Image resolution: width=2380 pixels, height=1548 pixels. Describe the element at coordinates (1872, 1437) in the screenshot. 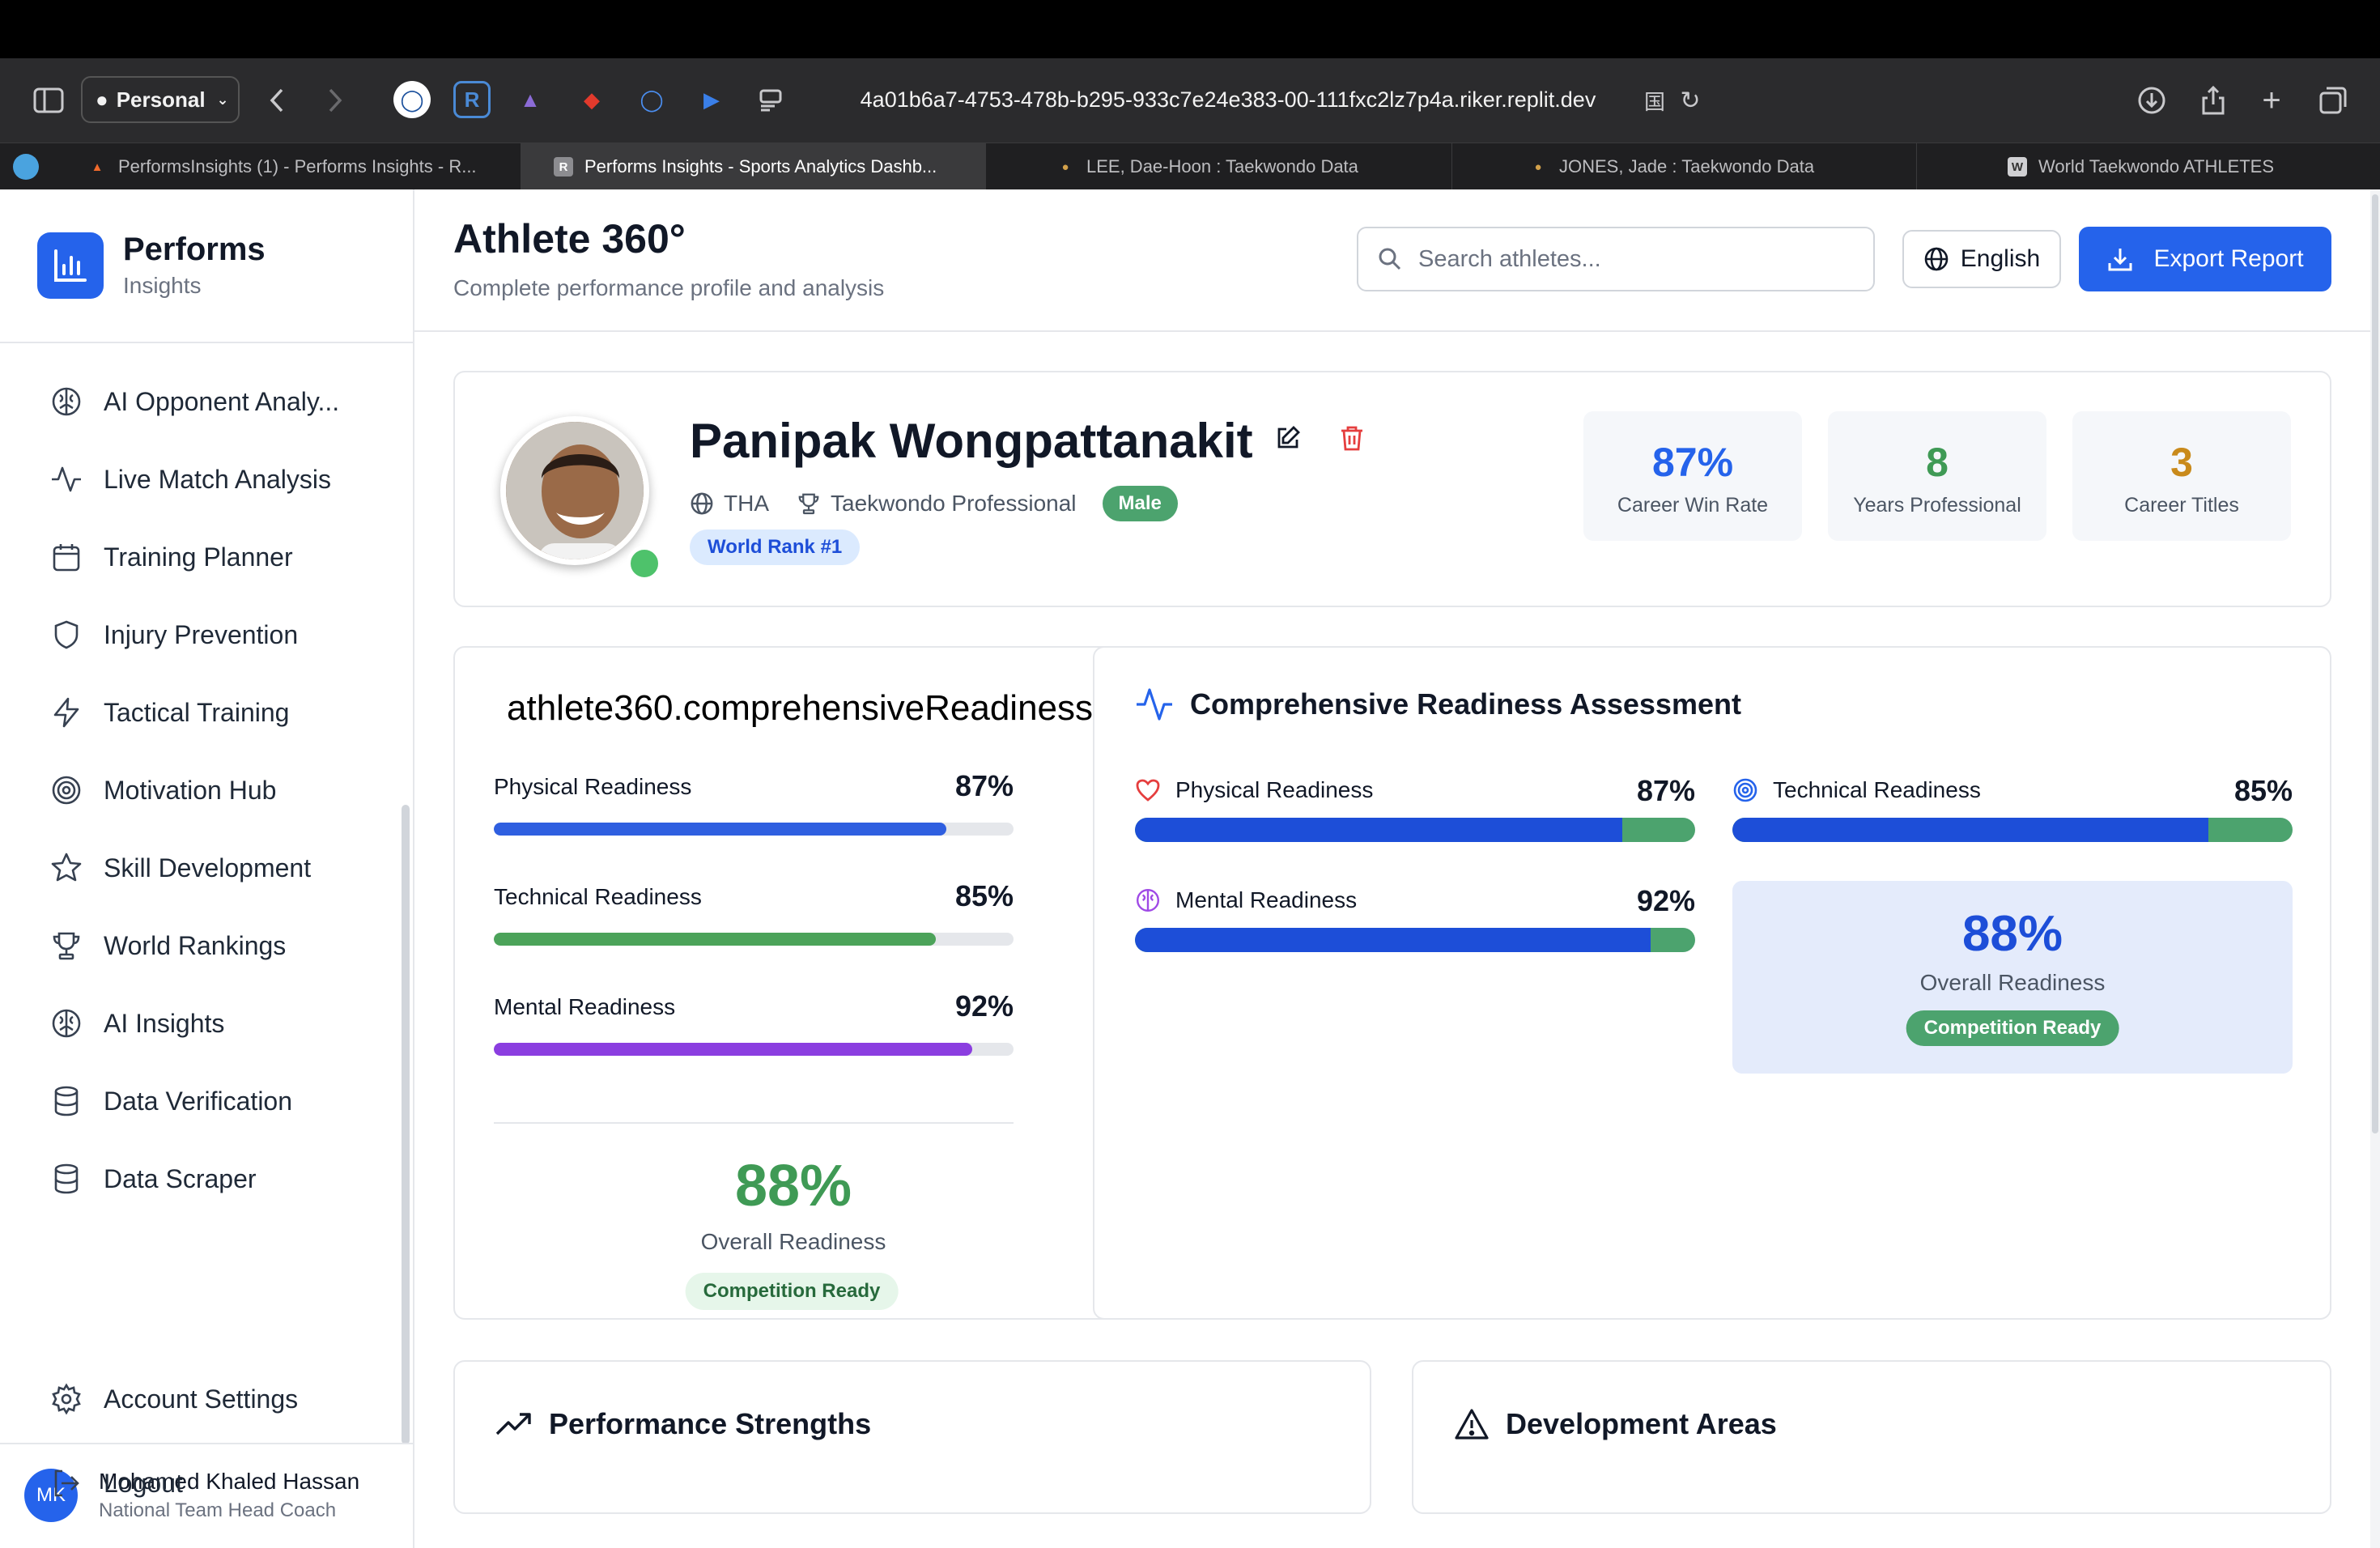

I see `development-areas-card: Development Areas` at that location.